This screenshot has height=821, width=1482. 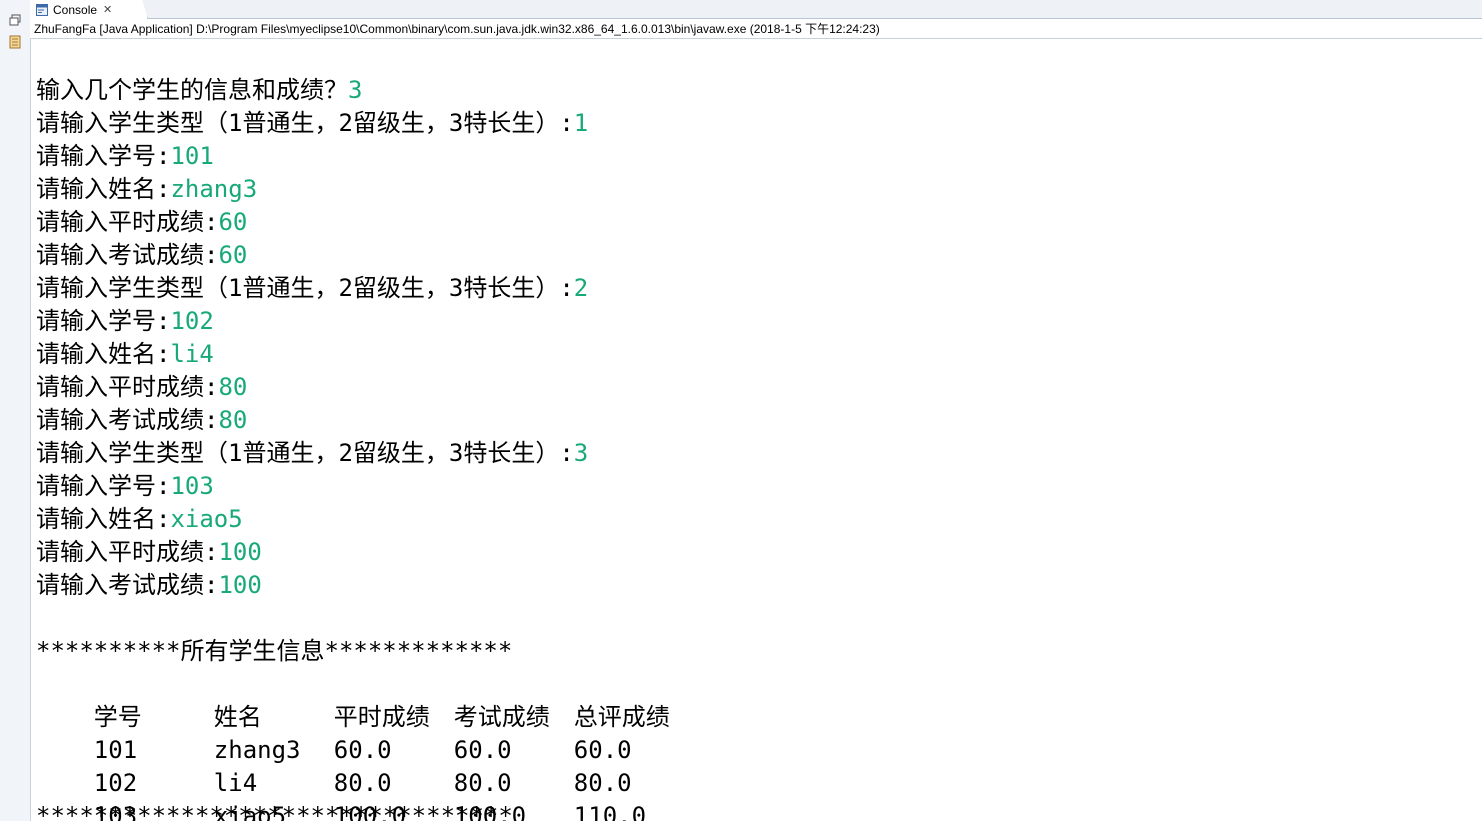 What do you see at coordinates (756, 585) in the screenshot?
I see `console-prompt-line: 请输入考试成绩:100` at bounding box center [756, 585].